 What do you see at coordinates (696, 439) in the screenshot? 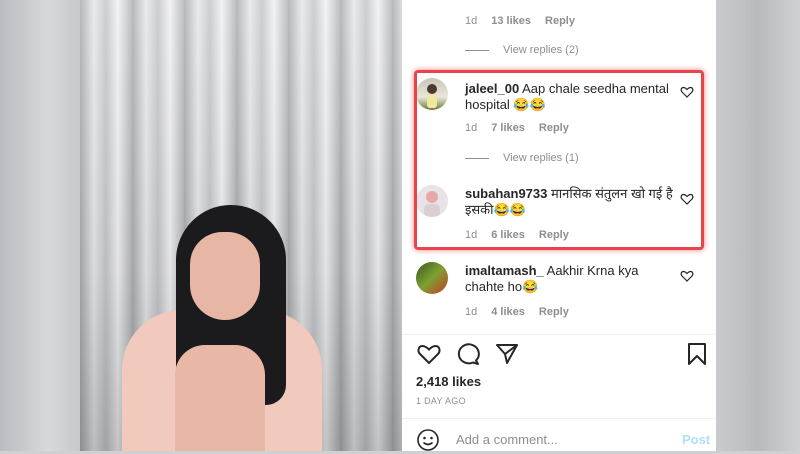
I see `post-button: Post` at bounding box center [696, 439].